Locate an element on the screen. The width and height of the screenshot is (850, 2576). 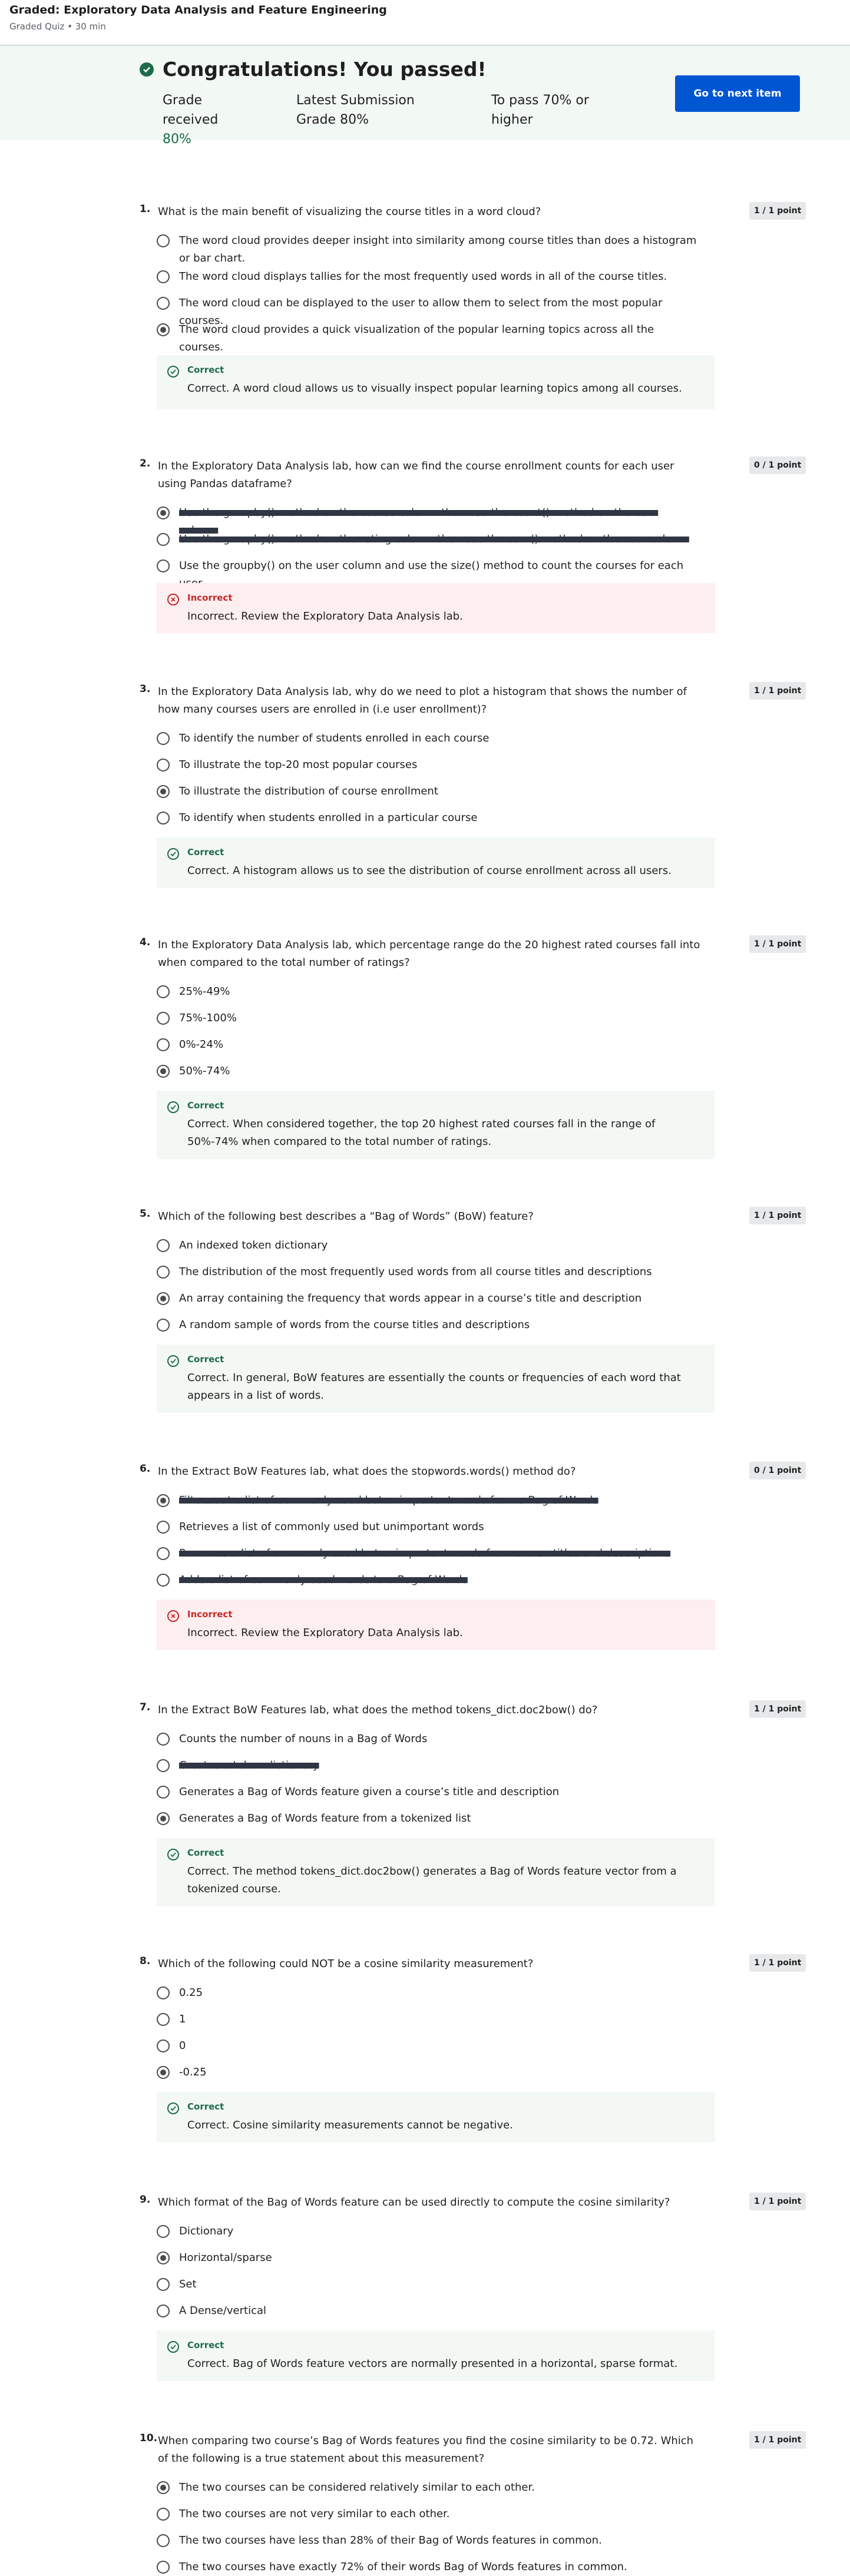
go-to-next-item-button: Go to next item is located at coordinates (737, 93).